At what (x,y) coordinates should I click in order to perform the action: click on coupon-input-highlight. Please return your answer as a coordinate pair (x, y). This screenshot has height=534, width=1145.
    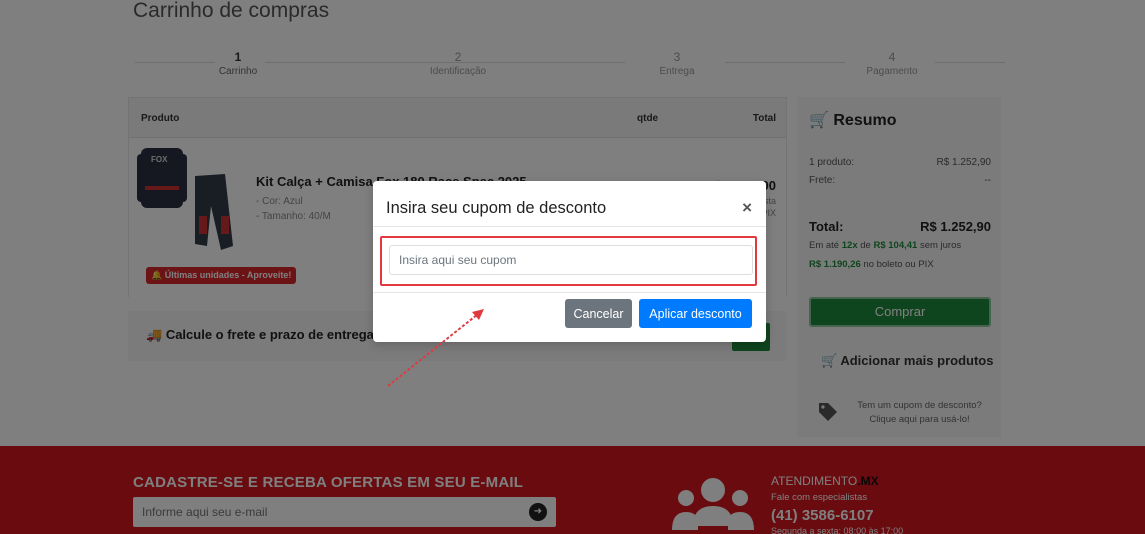
    Looking at the image, I should click on (568, 261).